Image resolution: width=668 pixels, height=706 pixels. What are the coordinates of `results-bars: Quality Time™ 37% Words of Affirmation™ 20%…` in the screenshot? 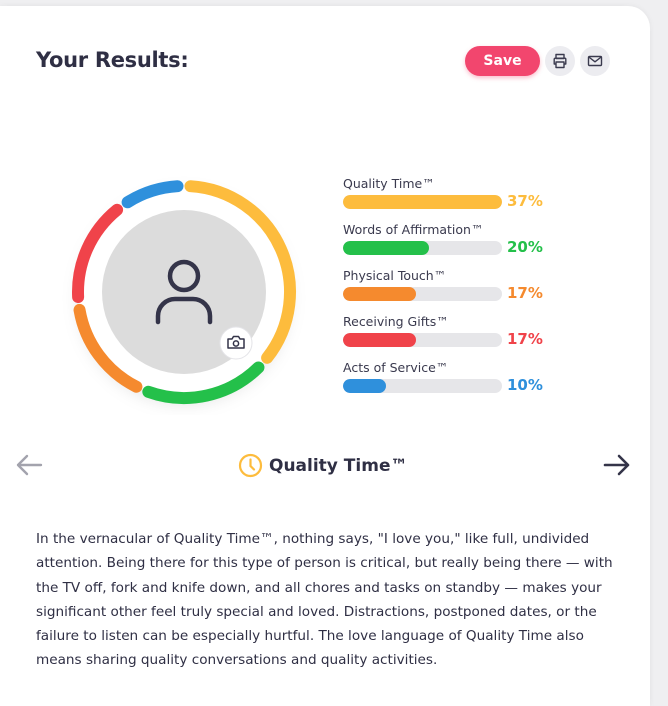 It's located at (450, 289).